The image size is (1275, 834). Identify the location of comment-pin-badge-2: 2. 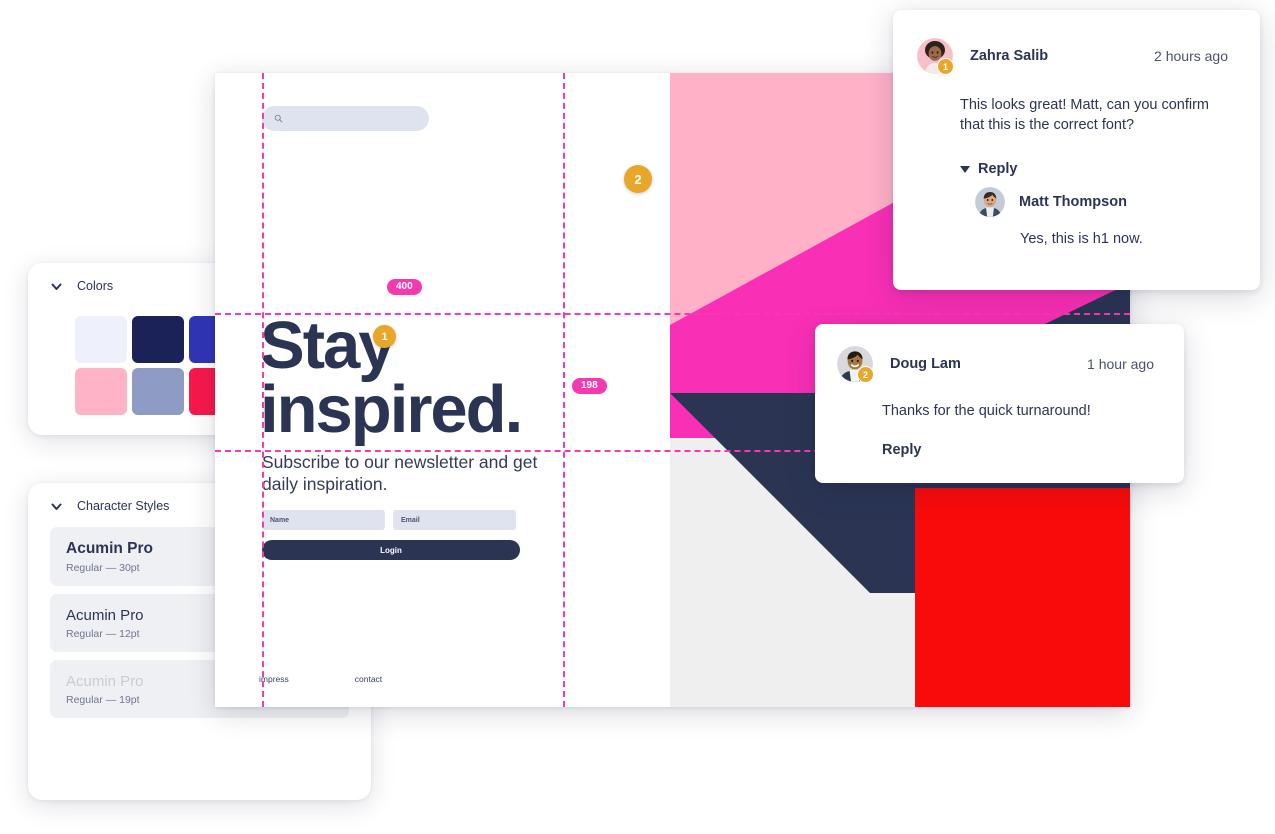
(865, 374).